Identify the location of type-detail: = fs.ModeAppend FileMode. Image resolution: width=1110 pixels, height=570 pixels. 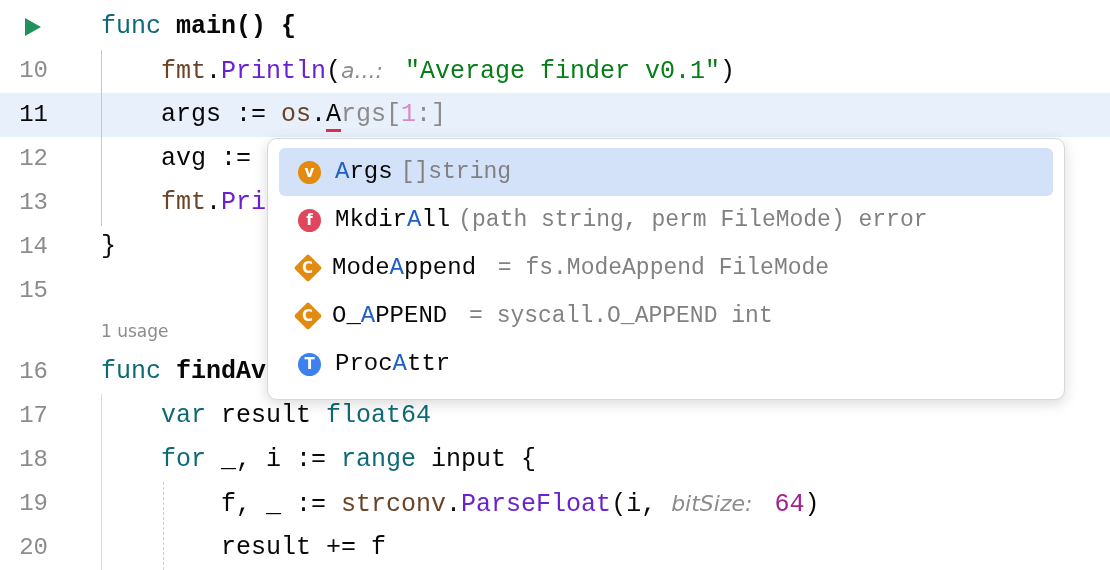
(663, 268).